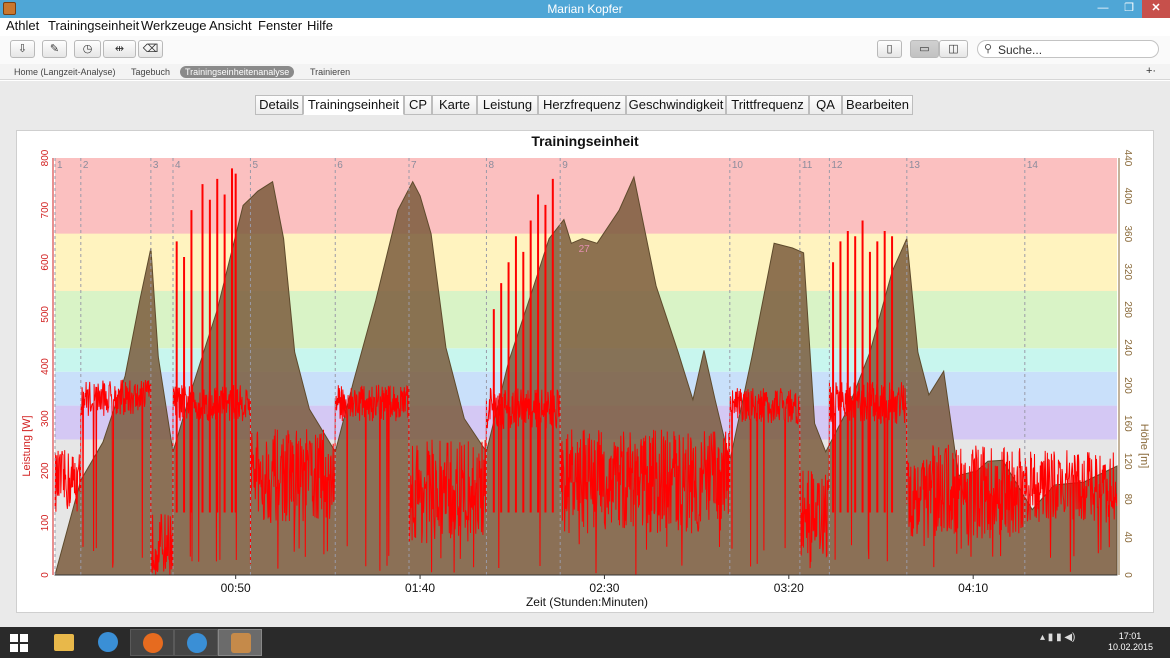  What do you see at coordinates (27, 445) in the screenshot?
I see `y-left-label: Leistung [W]` at bounding box center [27, 445].